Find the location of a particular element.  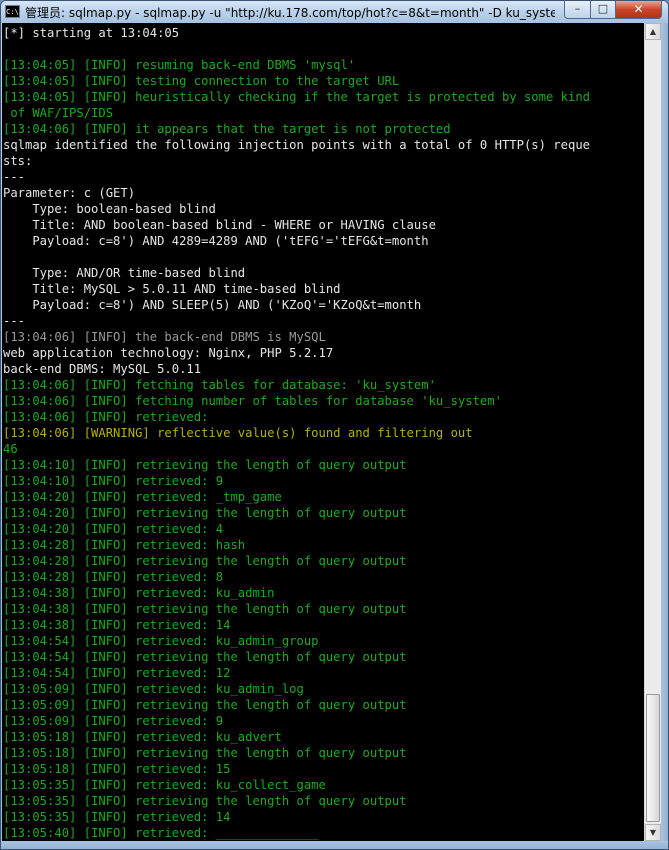

console-line: Type: boolean-based blind is located at coordinates (109, 209).